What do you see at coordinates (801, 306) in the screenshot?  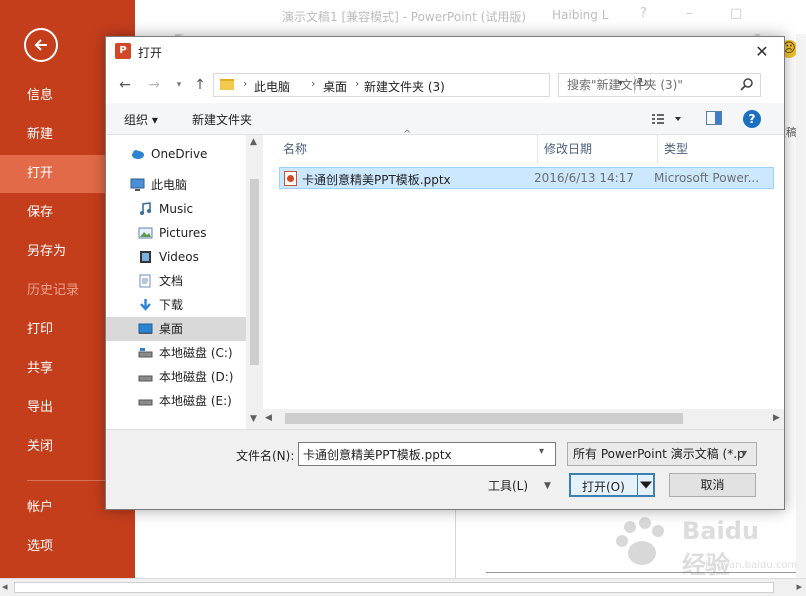 I see `main-vertical-scrollbar` at bounding box center [801, 306].